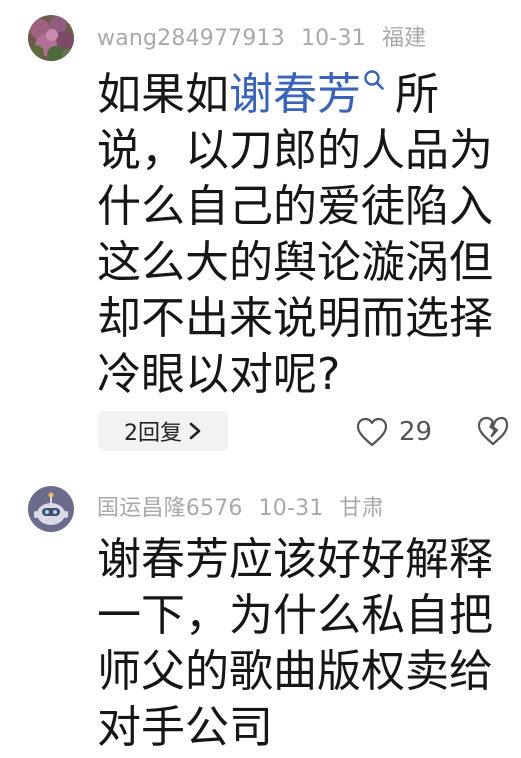  What do you see at coordinates (191, 38) in the screenshot?
I see `username: wang284977913` at bounding box center [191, 38].